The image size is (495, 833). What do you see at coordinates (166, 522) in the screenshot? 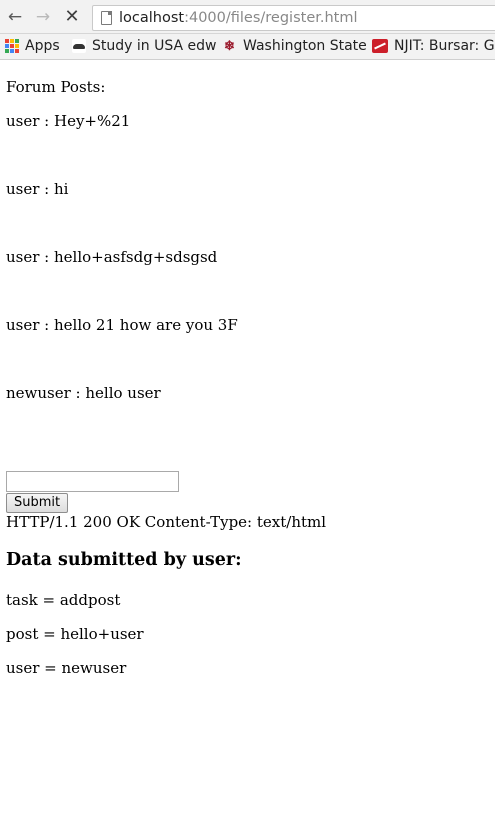
I see `http-status-text: HTTP/1.1 200 OK Content-Type: text/html` at bounding box center [166, 522].